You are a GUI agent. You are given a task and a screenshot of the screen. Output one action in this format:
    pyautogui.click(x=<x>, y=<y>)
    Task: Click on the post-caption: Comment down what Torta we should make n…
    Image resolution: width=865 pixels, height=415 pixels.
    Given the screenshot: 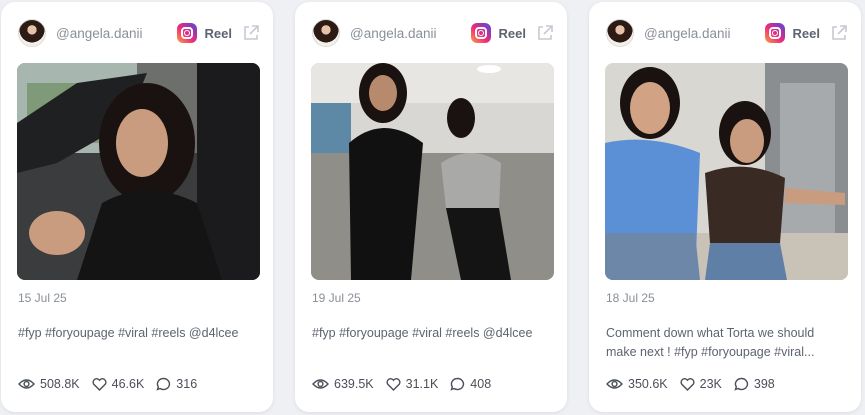 What is the action you would take?
    pyautogui.click(x=710, y=342)
    